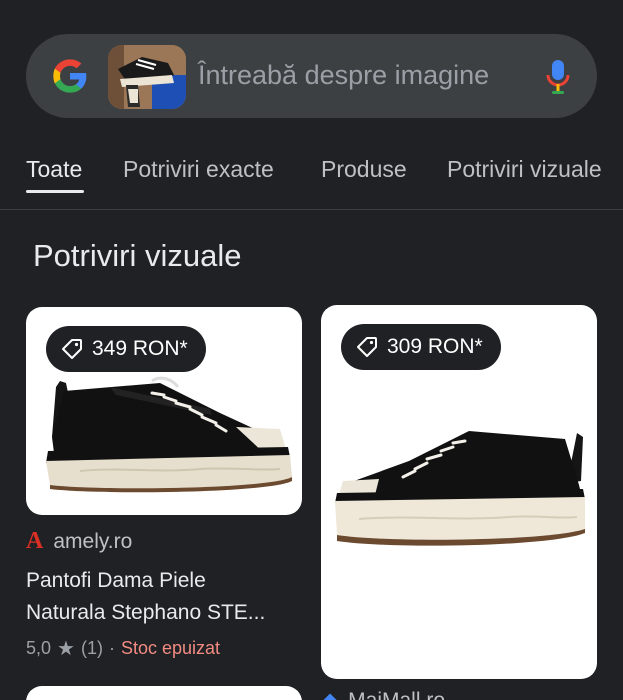 The image size is (623, 700). I want to click on tab-produse: Produse, so click(364, 169).